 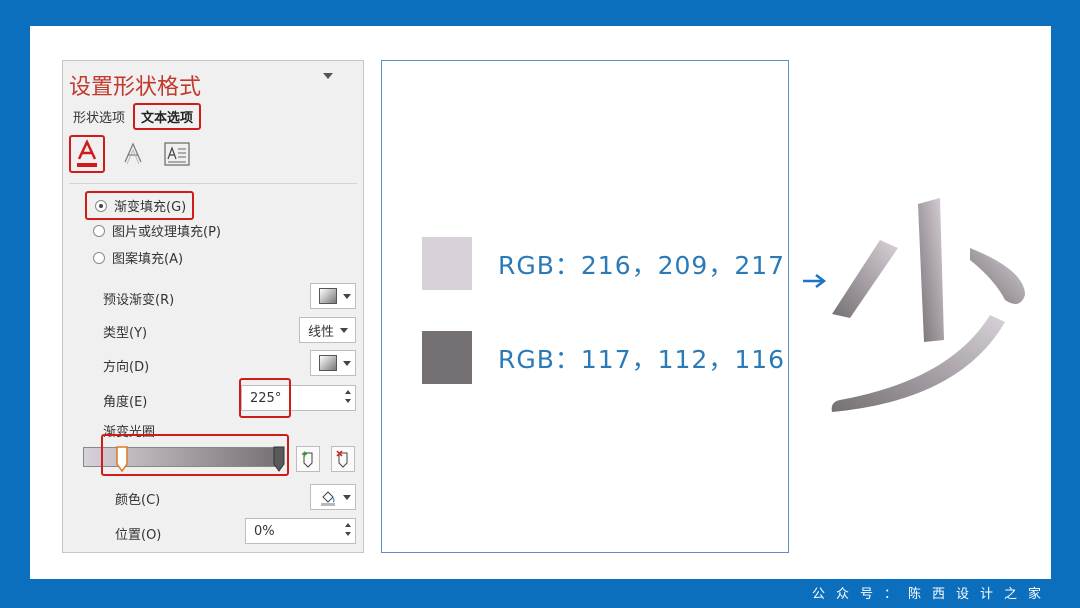 What do you see at coordinates (328, 498) in the screenshot?
I see `paint-bucket-icon` at bounding box center [328, 498].